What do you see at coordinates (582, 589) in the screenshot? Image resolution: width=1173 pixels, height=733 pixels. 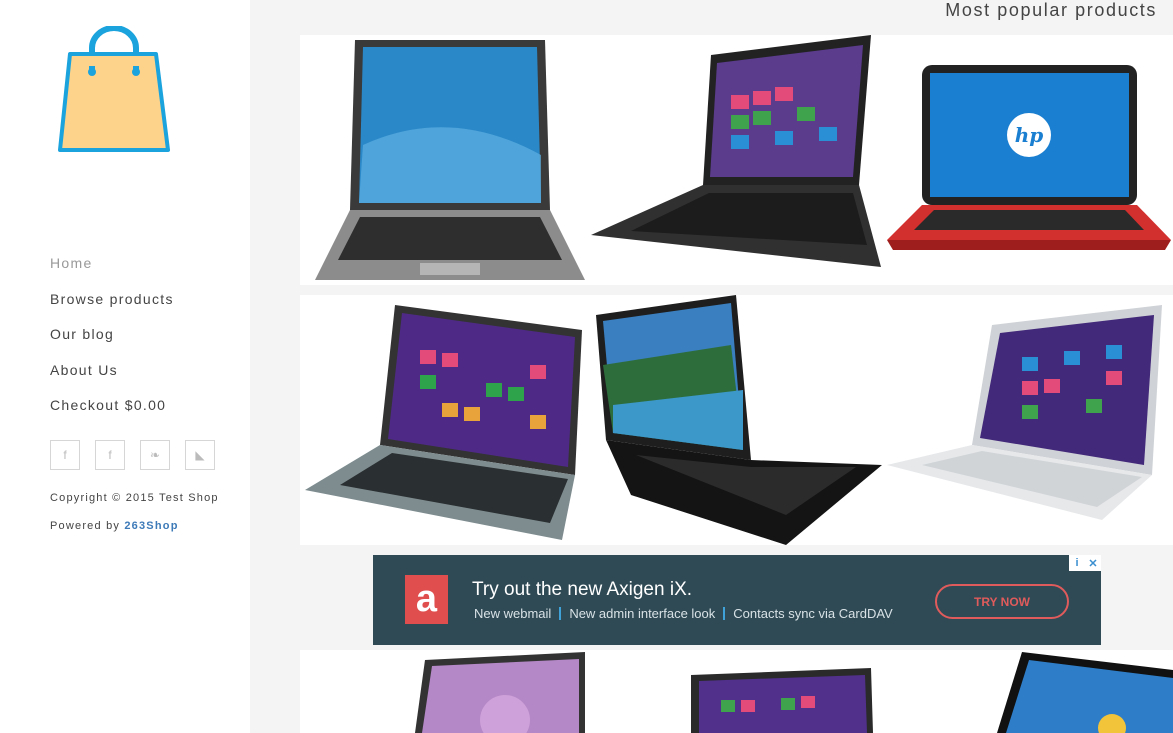 I see `ad-title: Try out the new Axigen iX.` at bounding box center [582, 589].